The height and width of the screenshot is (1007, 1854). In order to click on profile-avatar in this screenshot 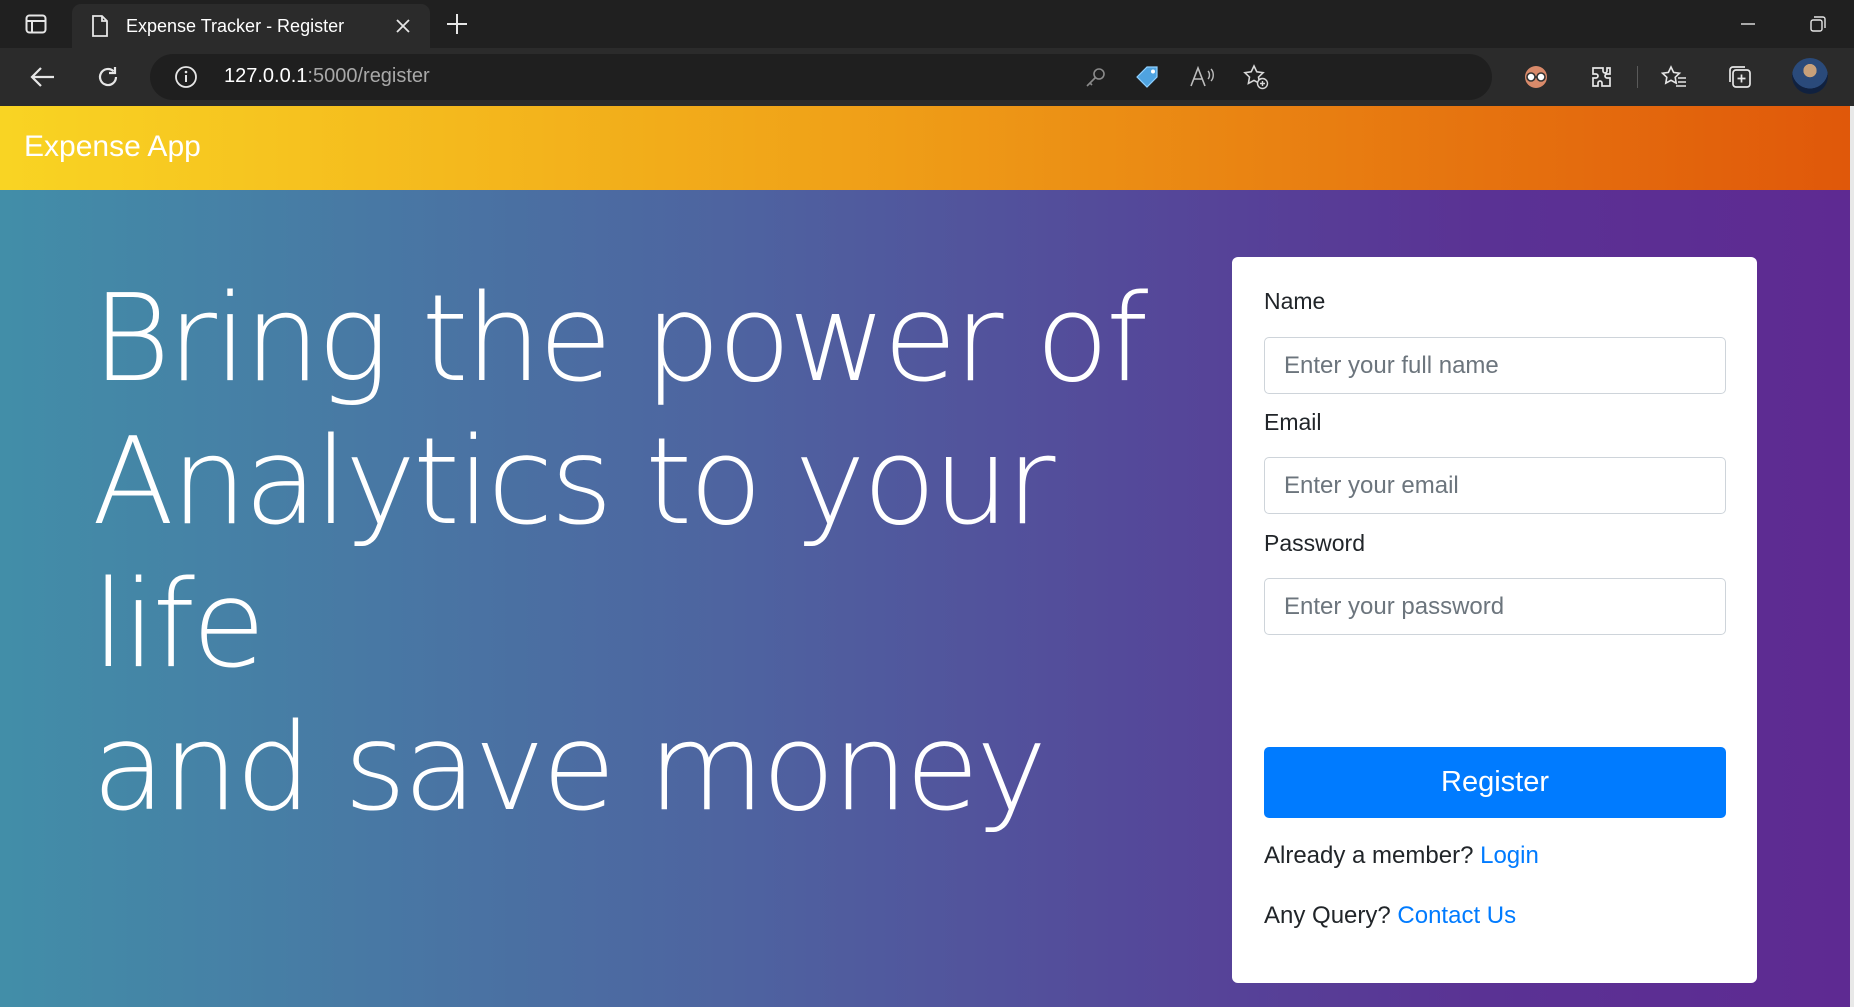, I will do `click(1810, 76)`.